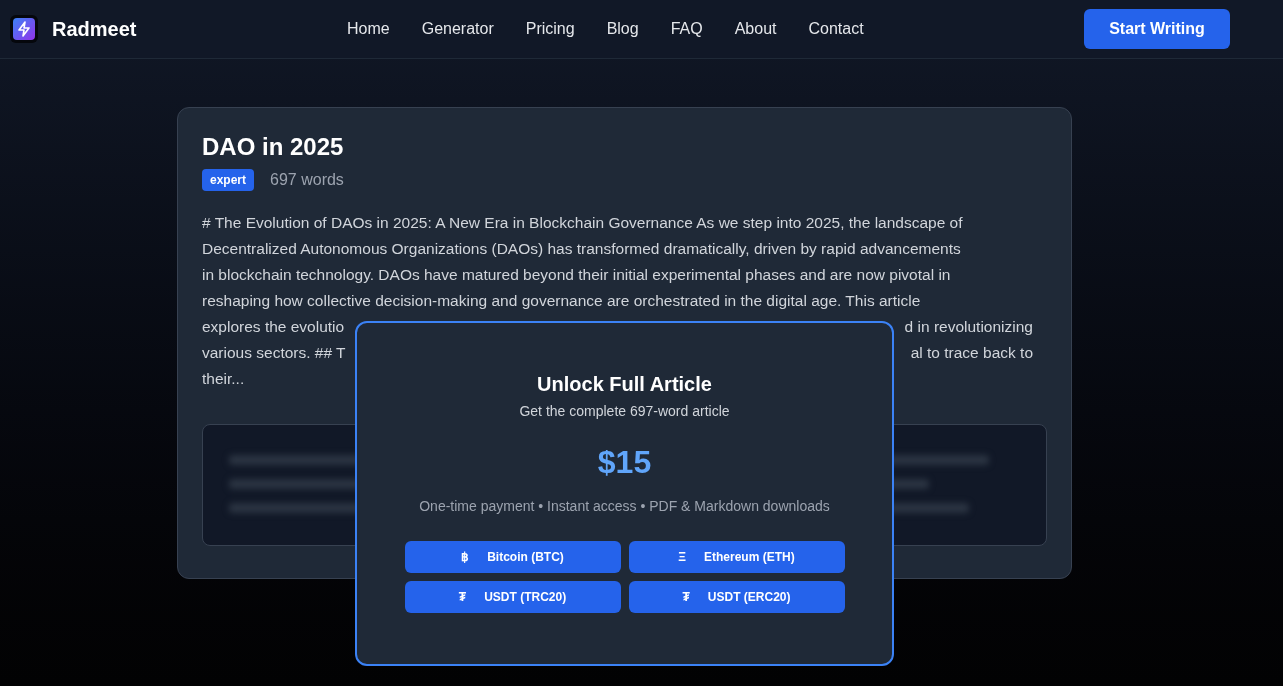 Image resolution: width=1283 pixels, height=686 pixels. What do you see at coordinates (228, 180) in the screenshot?
I see `level-badge: expert` at bounding box center [228, 180].